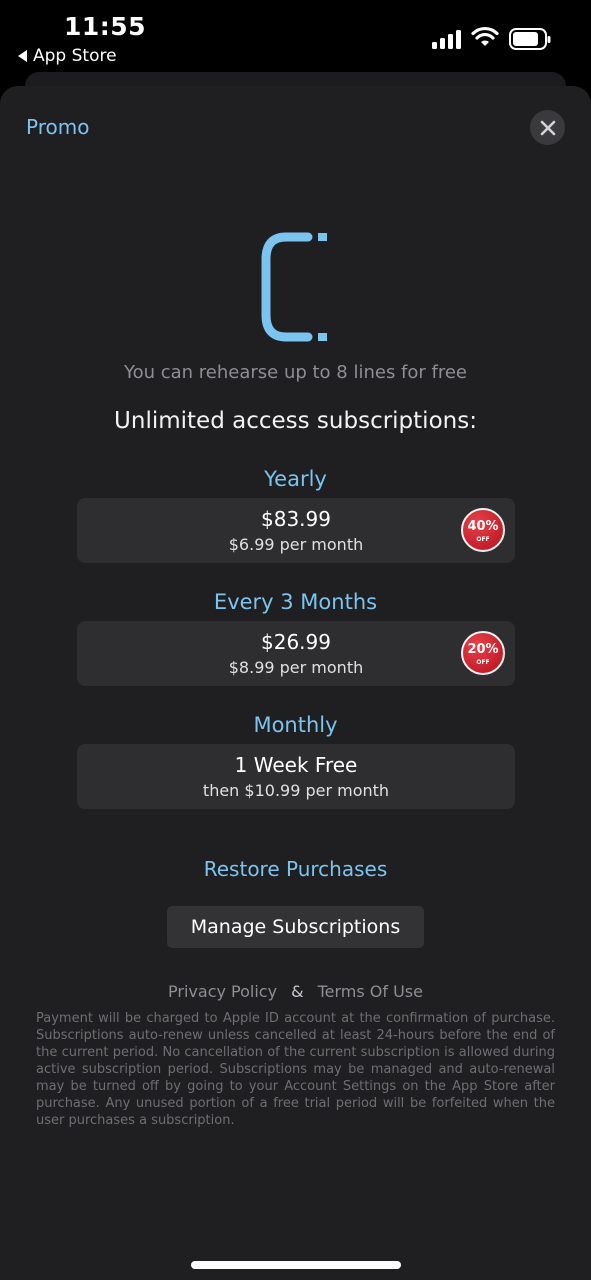  I want to click on back-to-app-store: App Store, so click(67, 56).